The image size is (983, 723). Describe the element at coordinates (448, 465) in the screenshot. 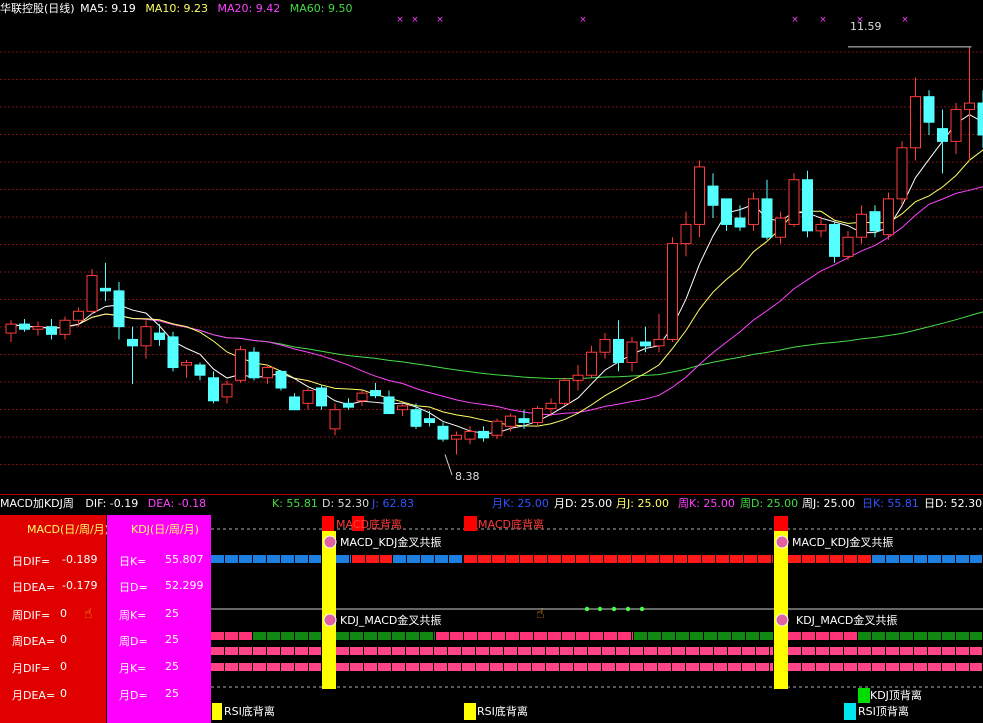

I see `low-pointer` at that location.